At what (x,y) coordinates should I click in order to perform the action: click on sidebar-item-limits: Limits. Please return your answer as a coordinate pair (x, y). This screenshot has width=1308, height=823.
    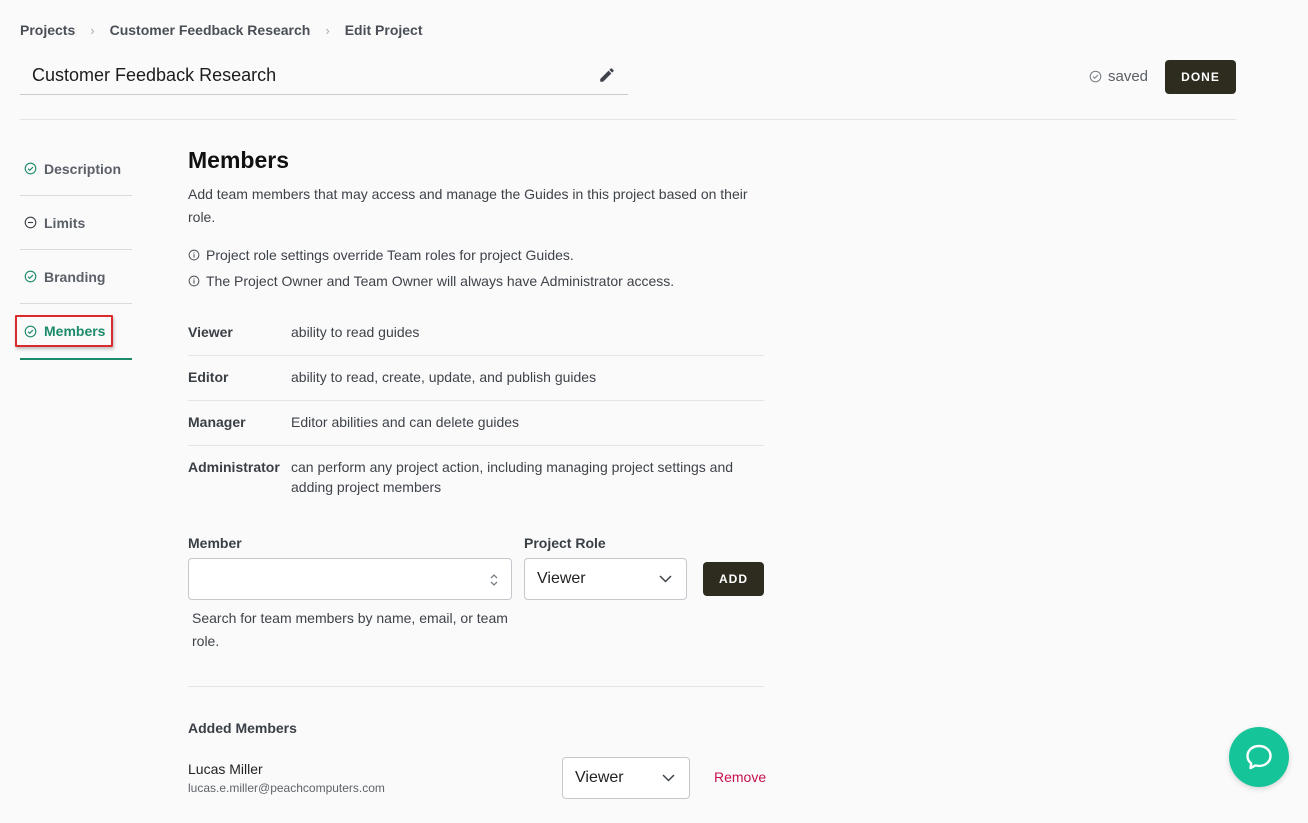
    Looking at the image, I should click on (76, 223).